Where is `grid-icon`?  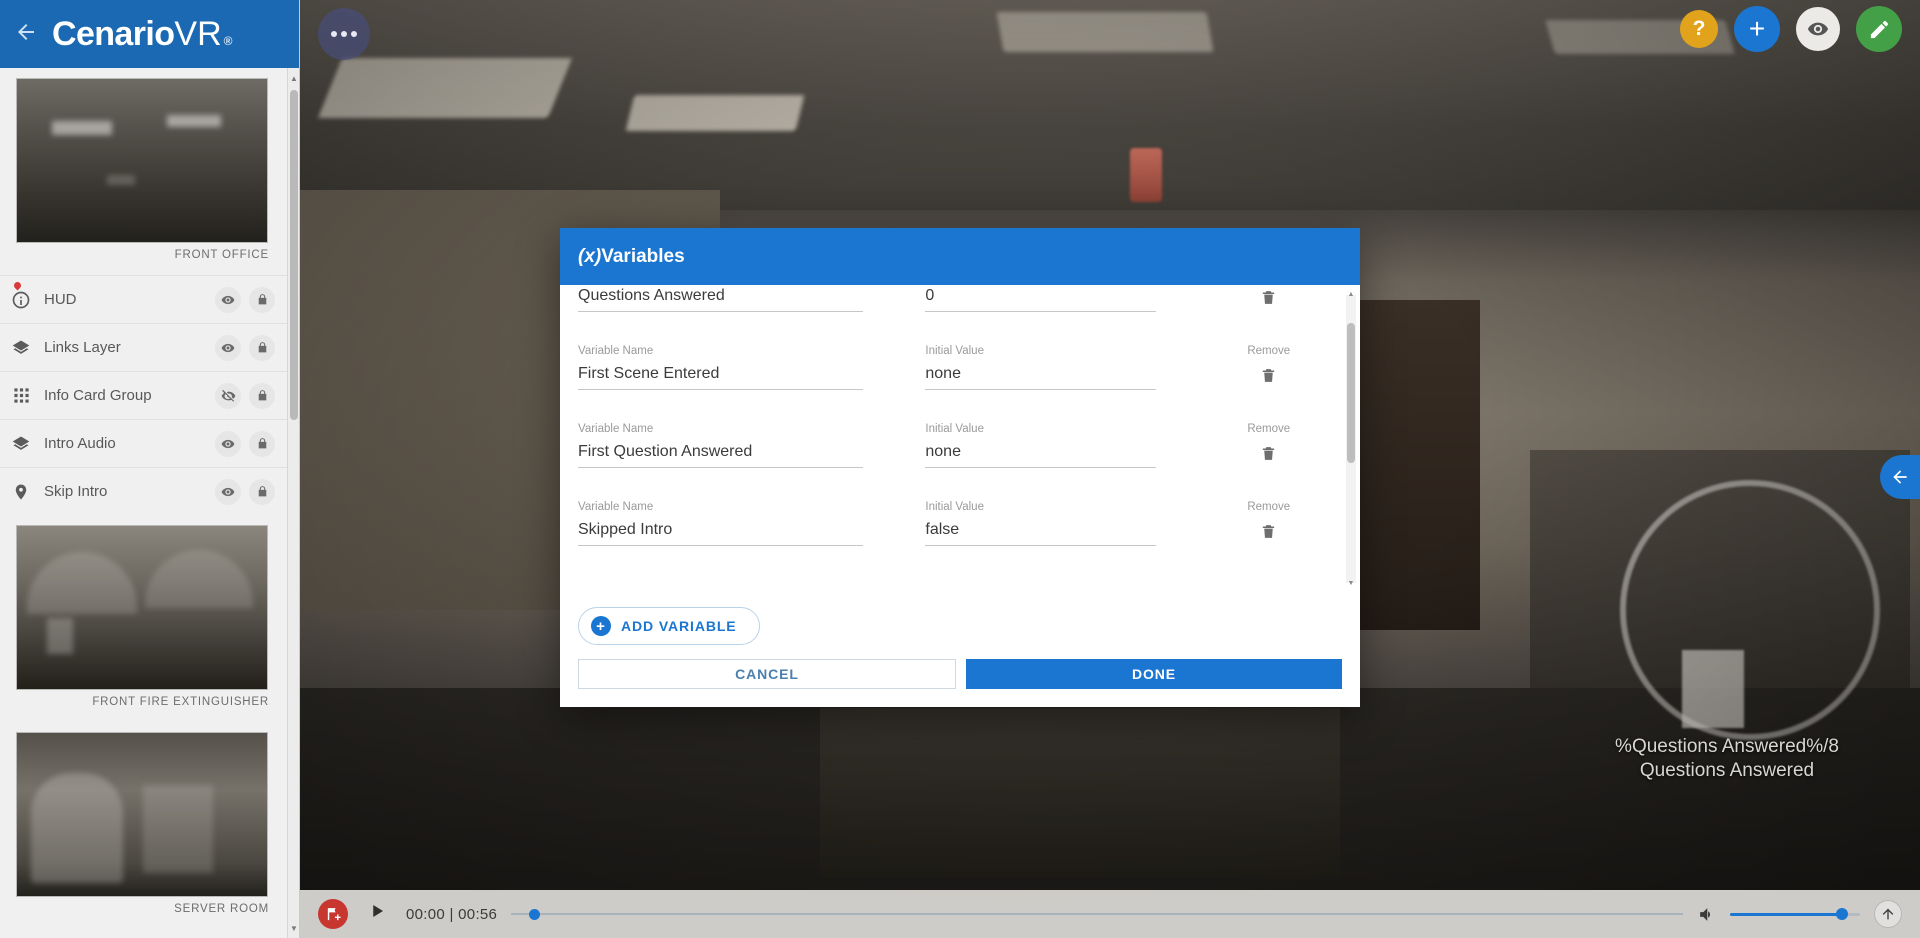 grid-icon is located at coordinates (21, 396).